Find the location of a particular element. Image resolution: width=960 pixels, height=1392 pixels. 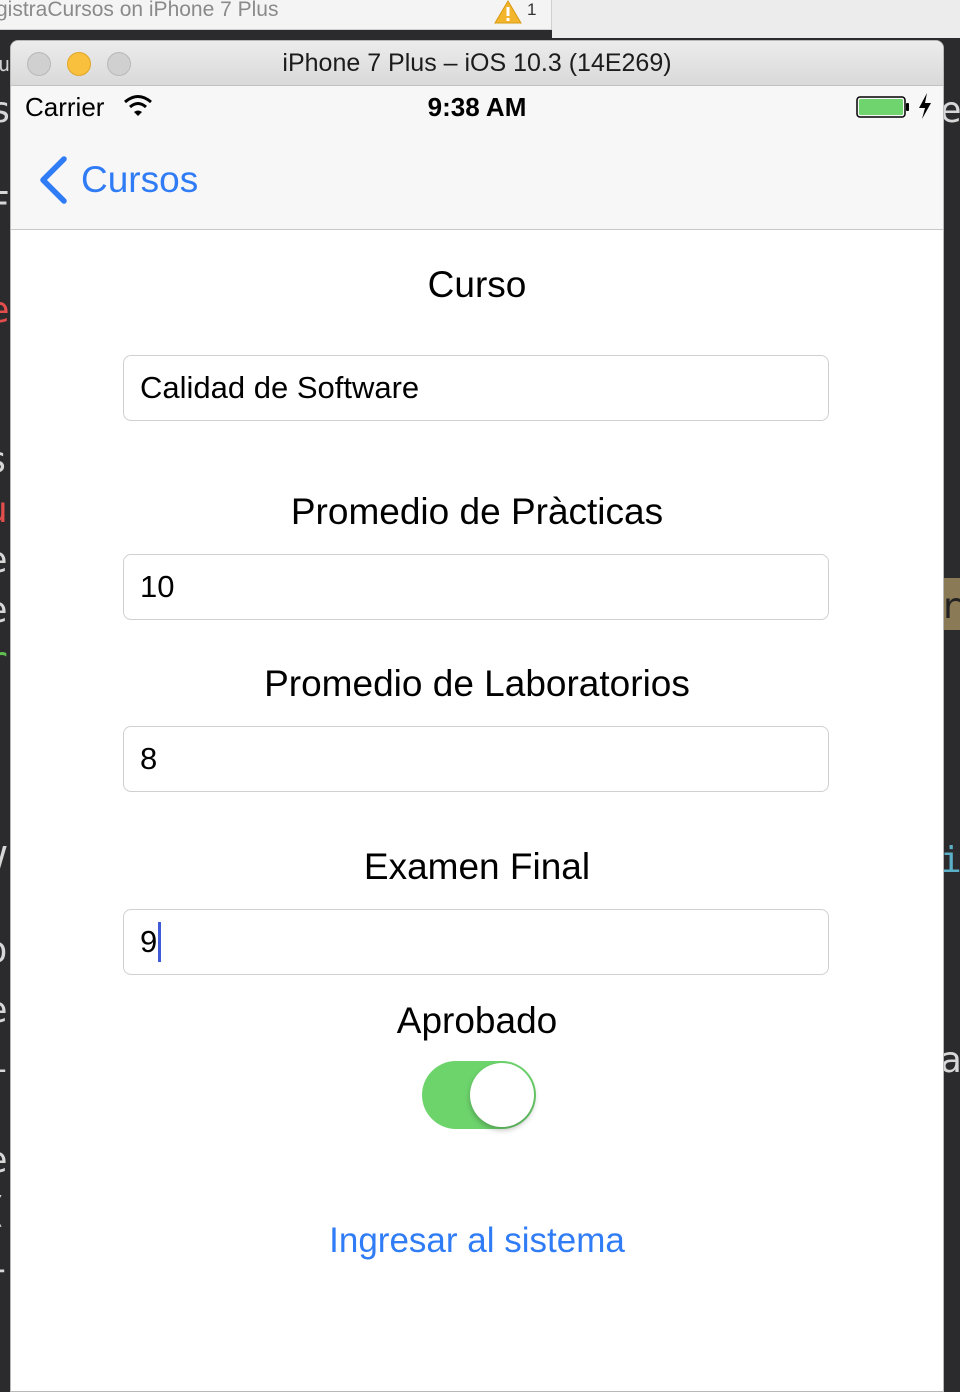

editor-fragment: V is located at coordinates (4, 860).